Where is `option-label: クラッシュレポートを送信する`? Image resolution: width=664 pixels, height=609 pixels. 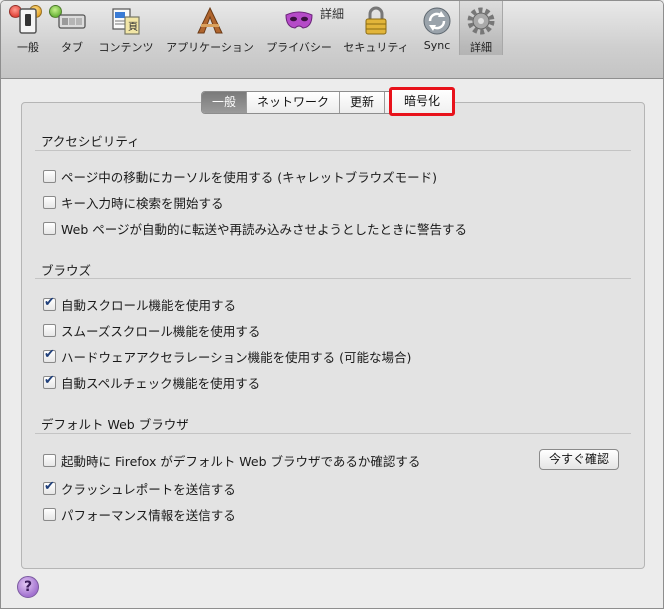
option-label: クラッシュレポートを送信する is located at coordinates (148, 489).